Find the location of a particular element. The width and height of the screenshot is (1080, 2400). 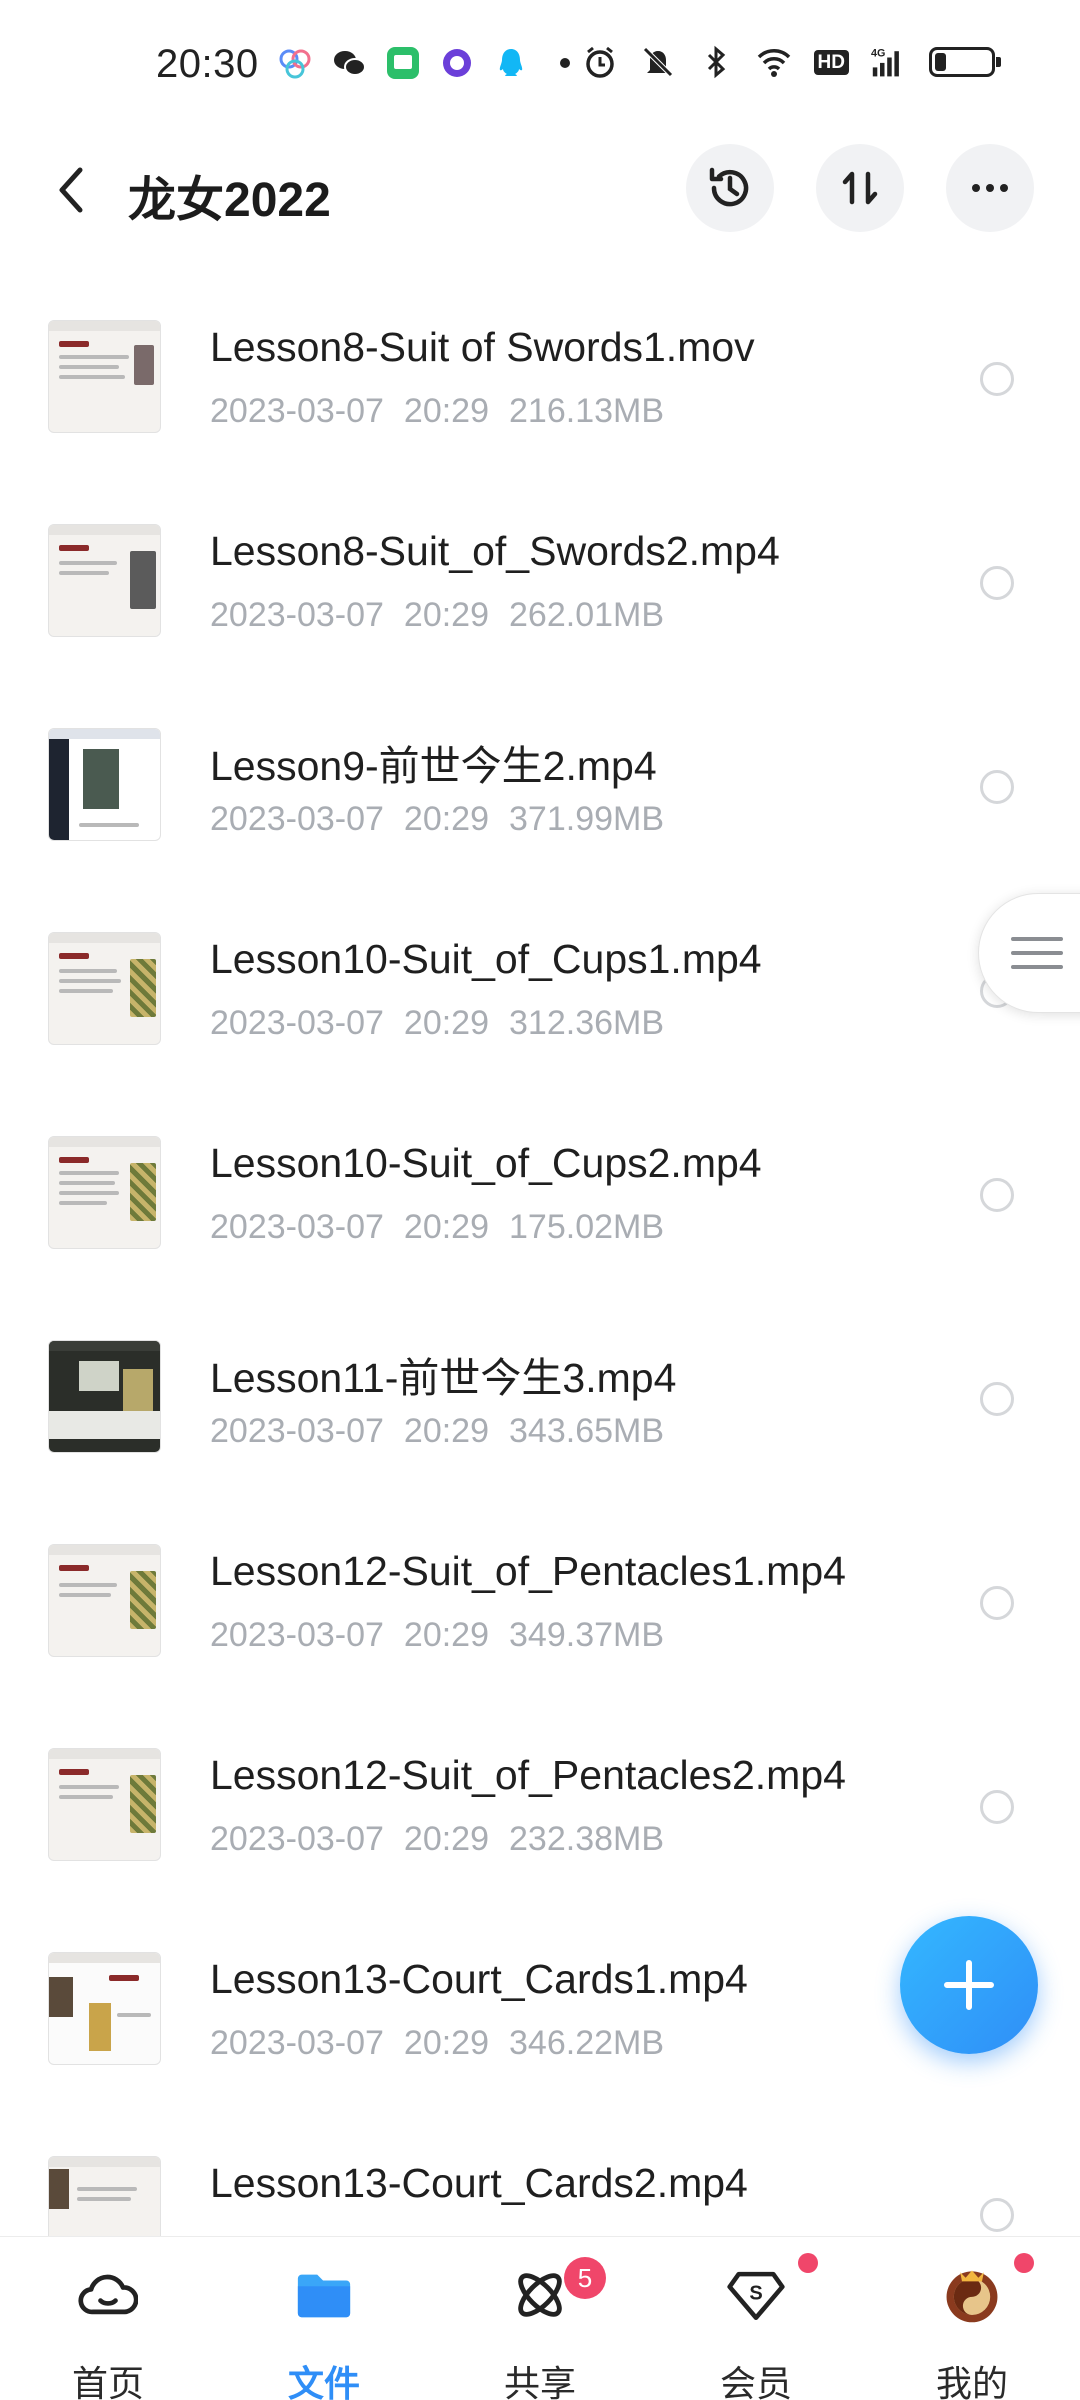

status-bar: 20:30 HD 4G is located at coordinates (540, 65).